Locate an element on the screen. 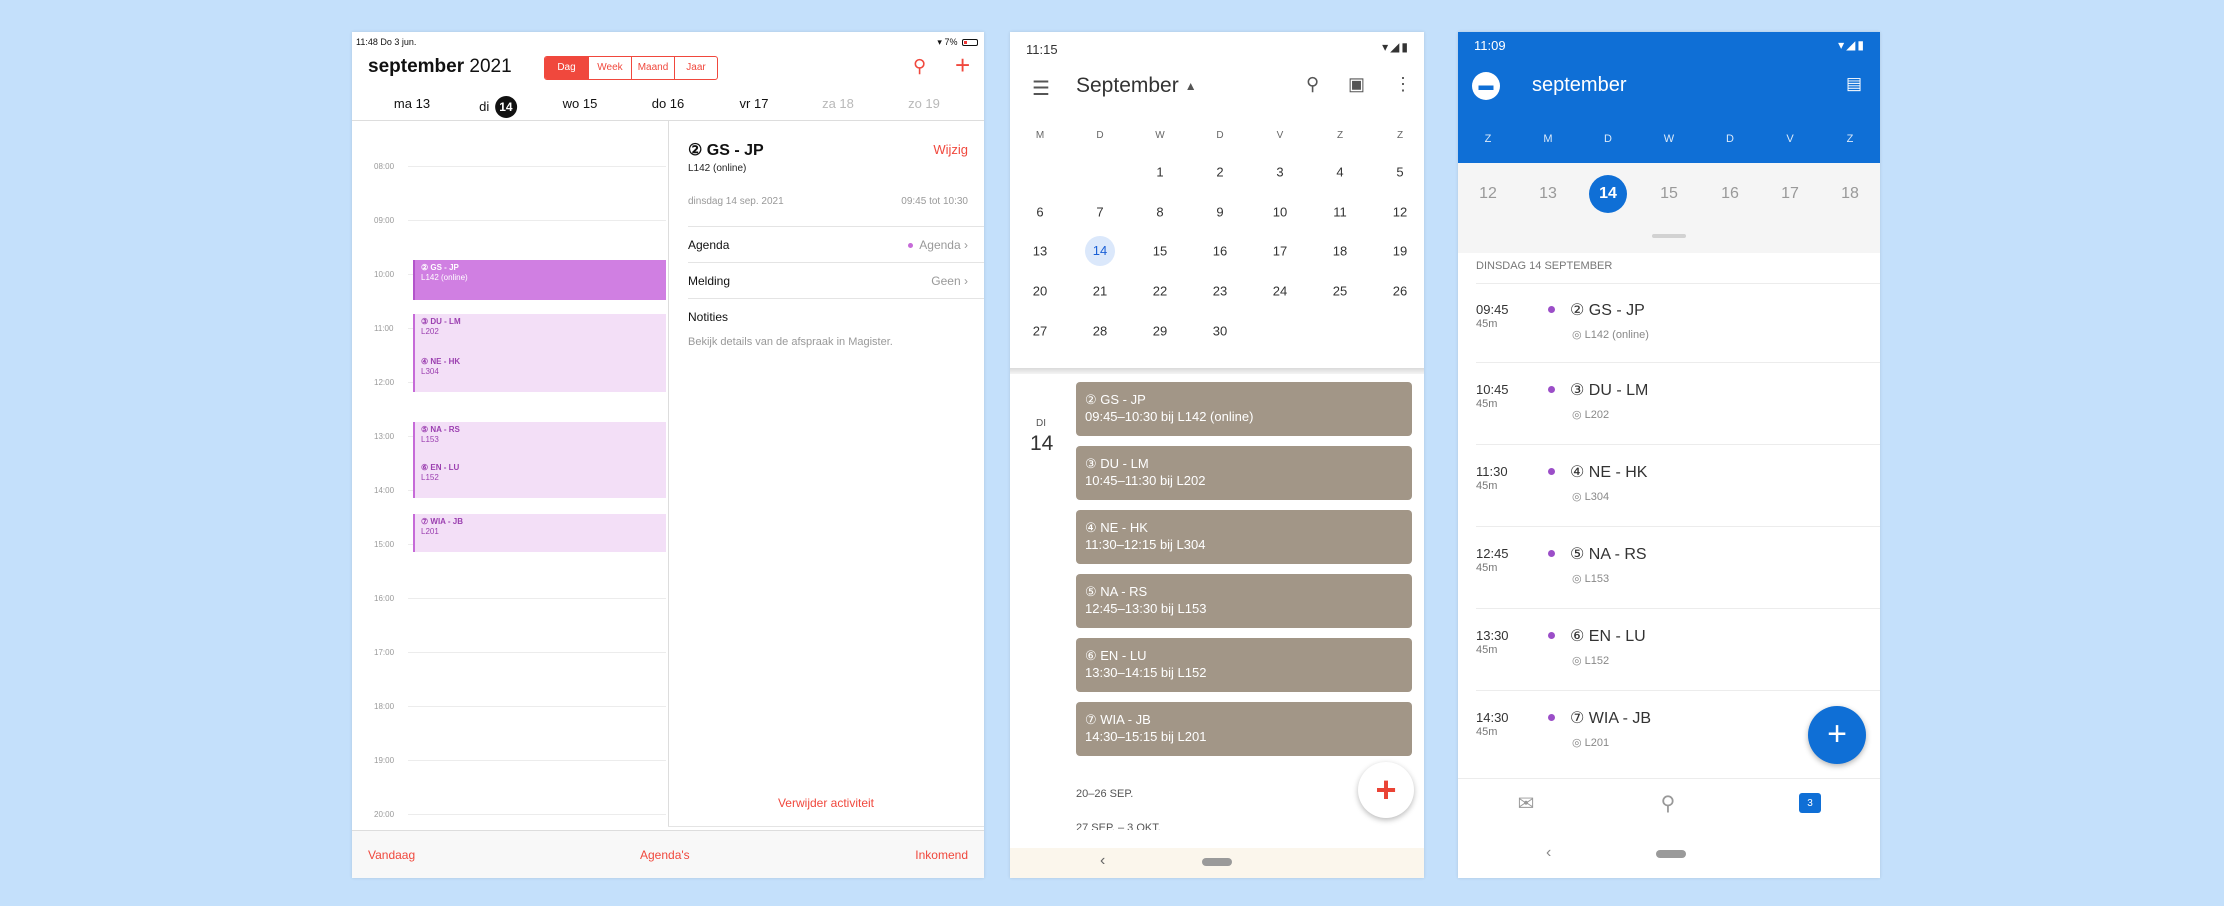 The height and width of the screenshot is (906, 2224). day-fri: vr 17 is located at coordinates (754, 103).